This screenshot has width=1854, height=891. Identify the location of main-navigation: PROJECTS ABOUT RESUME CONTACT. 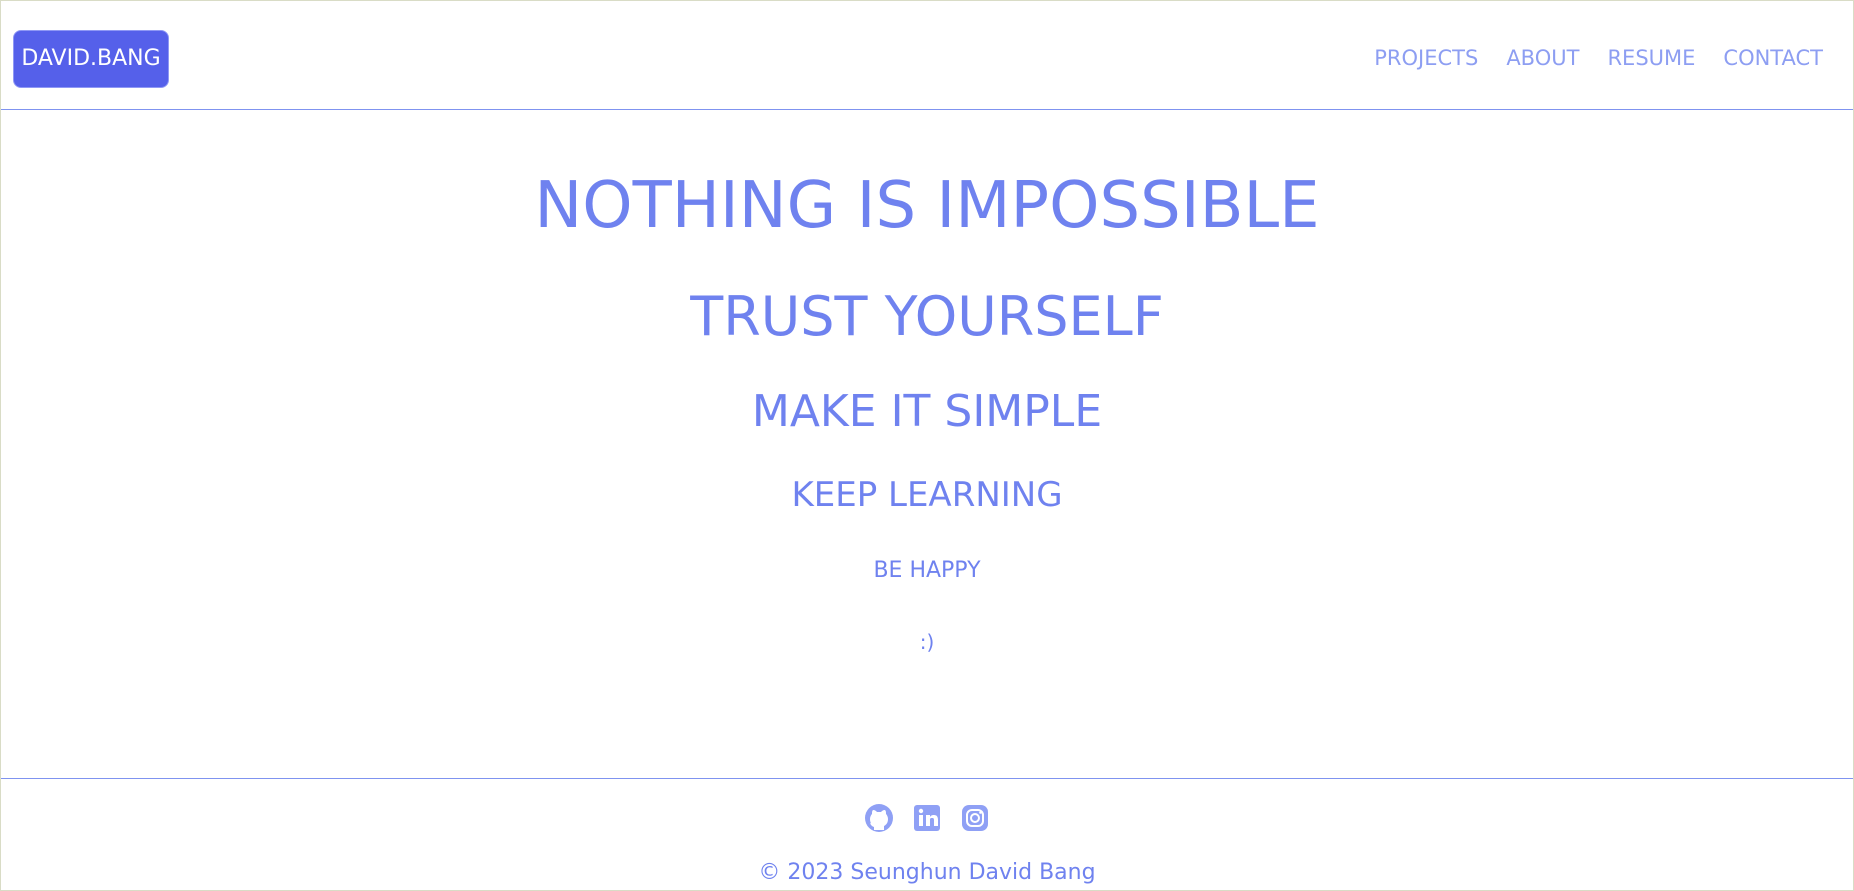
(1598, 58).